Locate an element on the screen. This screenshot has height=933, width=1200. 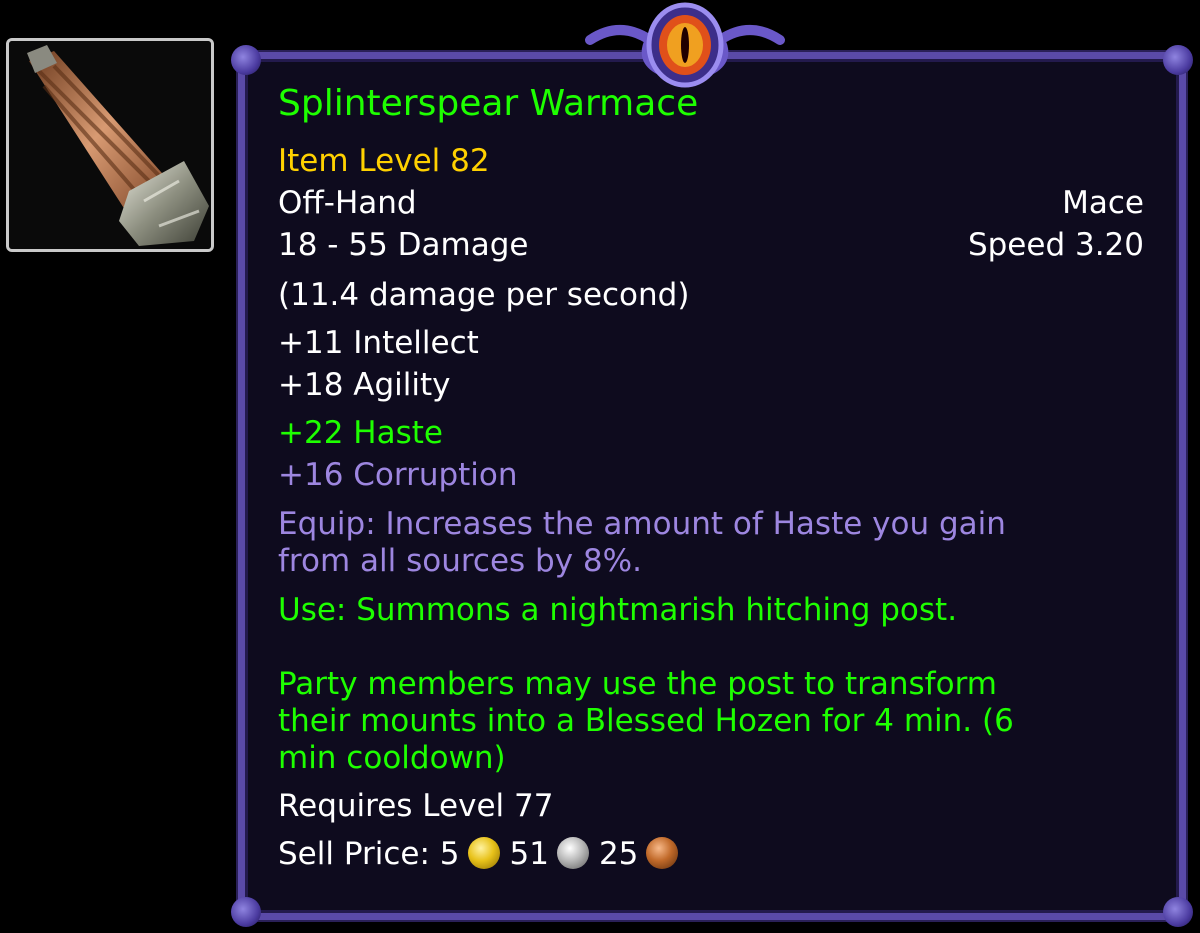
stat-corruption: +16 Corruption is located at coordinates (398, 475).